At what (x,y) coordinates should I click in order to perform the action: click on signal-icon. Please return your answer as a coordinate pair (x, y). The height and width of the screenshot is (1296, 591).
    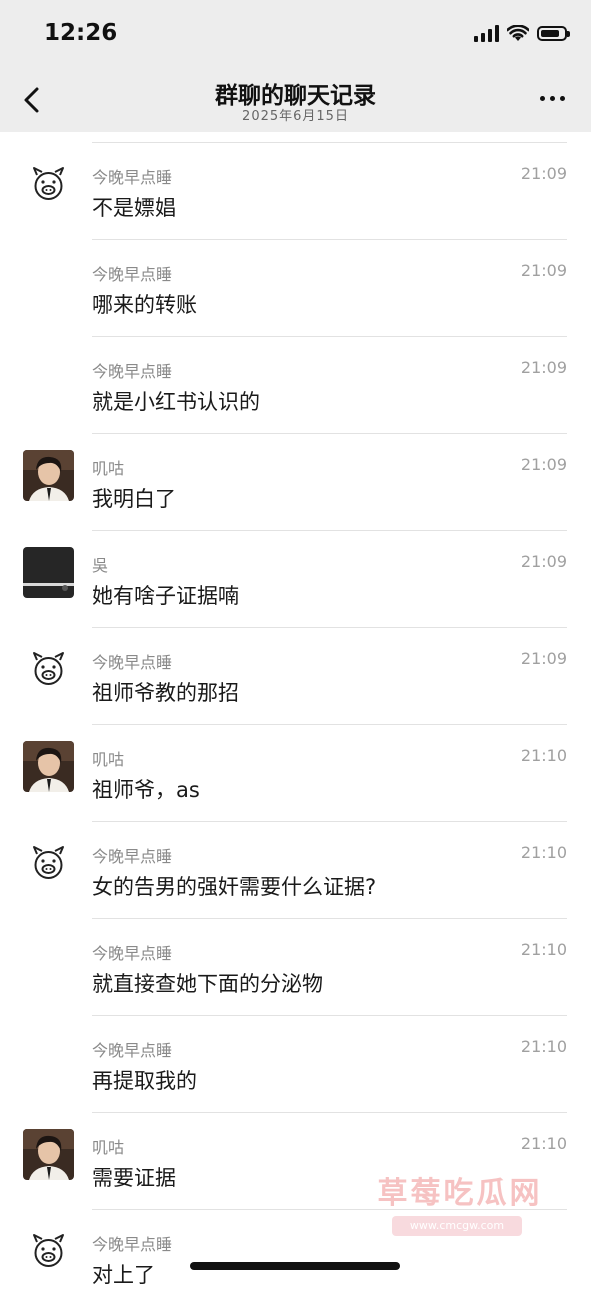
    Looking at the image, I should click on (486, 33).